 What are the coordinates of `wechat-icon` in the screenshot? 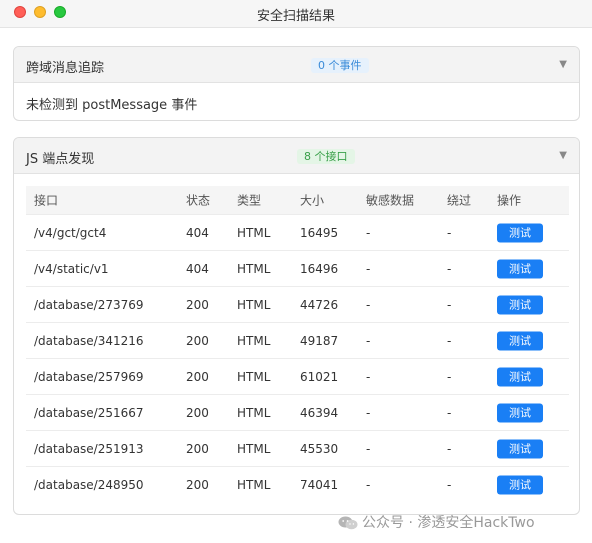 It's located at (348, 523).